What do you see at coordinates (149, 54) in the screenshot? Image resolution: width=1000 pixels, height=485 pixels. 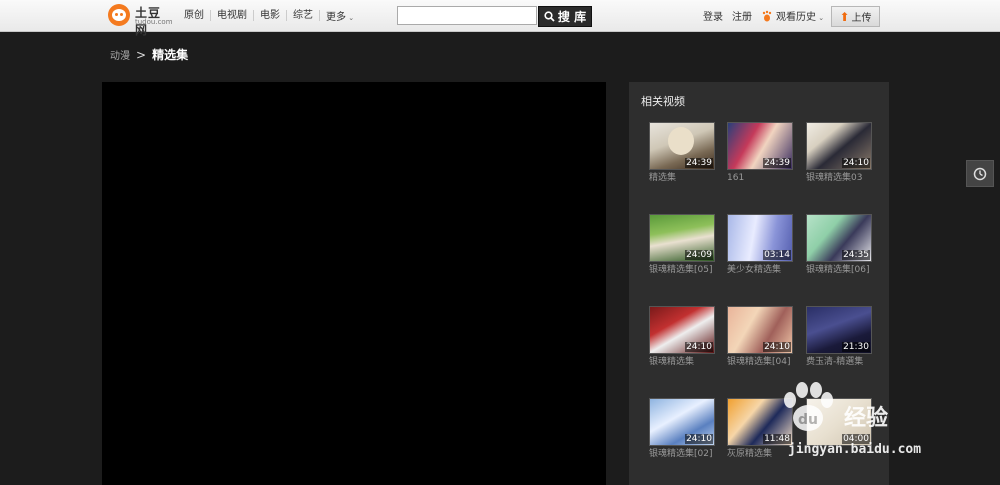 I see `breadcrumb: 动漫 > 精选集` at bounding box center [149, 54].